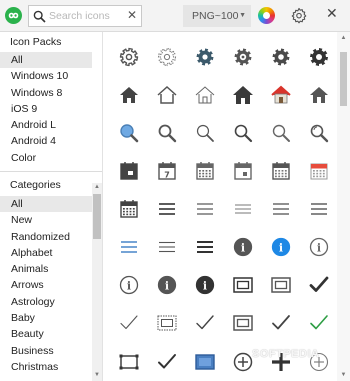 The width and height of the screenshot is (350, 381). I want to click on category-all: All, so click(46, 204).